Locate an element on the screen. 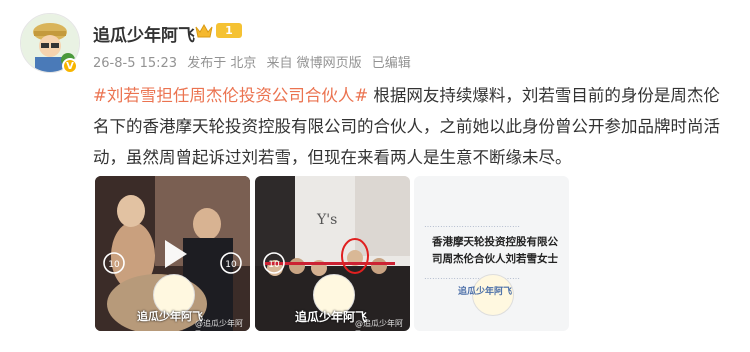  post-date: 26-8-5 15:23 is located at coordinates (135, 63).